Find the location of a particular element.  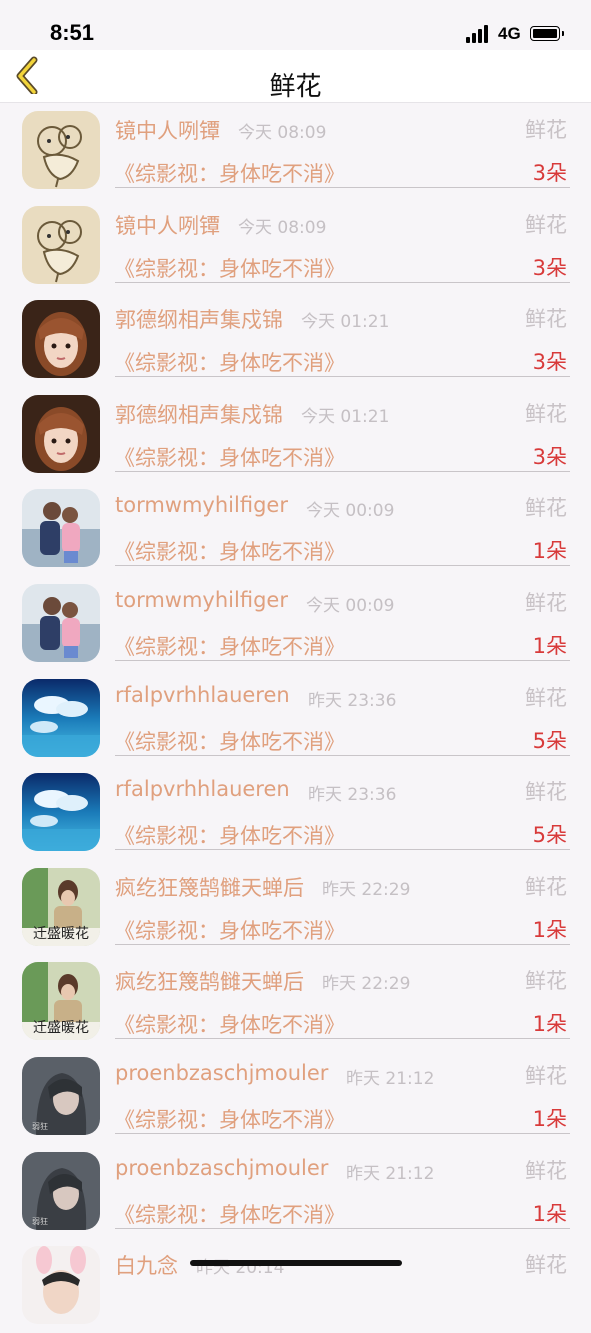

signal-icon is located at coordinates (479, 34).